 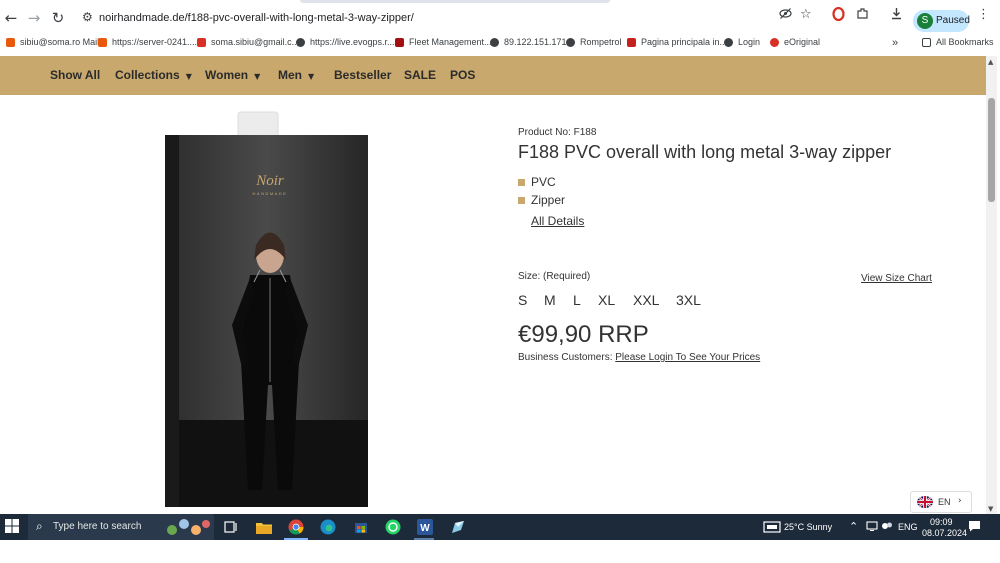 I want to click on nav-women: Women ▼, so click(x=232, y=75).